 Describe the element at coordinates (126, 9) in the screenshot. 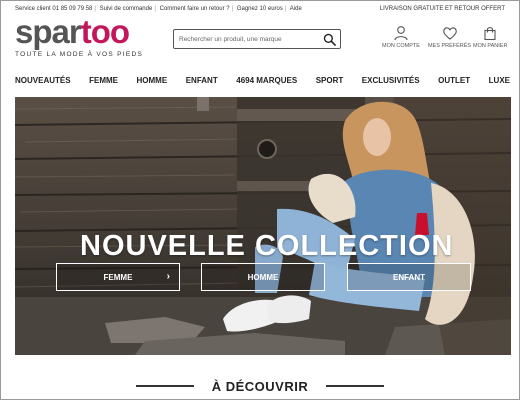

I see `order-tracking-link: Suivi de commande` at that location.